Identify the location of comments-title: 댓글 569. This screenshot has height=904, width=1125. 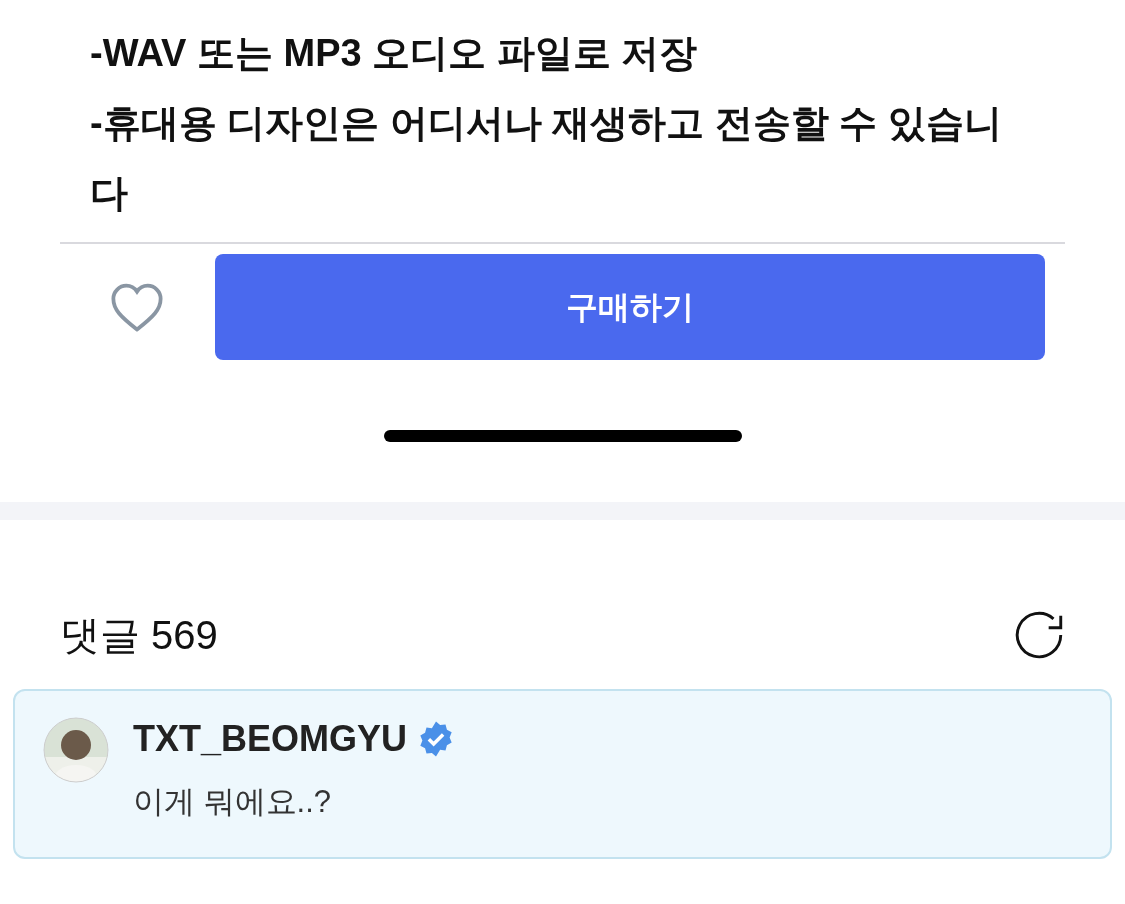
(139, 635).